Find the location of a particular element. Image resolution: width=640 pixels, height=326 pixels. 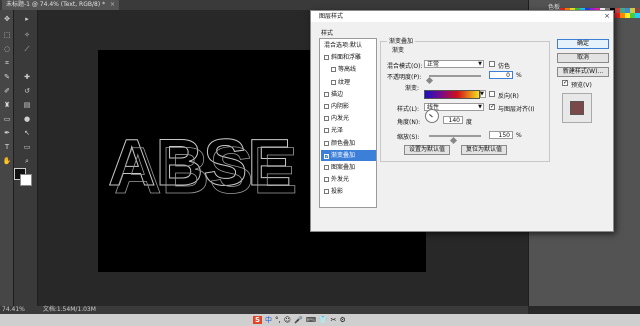

cancel-button: 取消 is located at coordinates (583, 58).